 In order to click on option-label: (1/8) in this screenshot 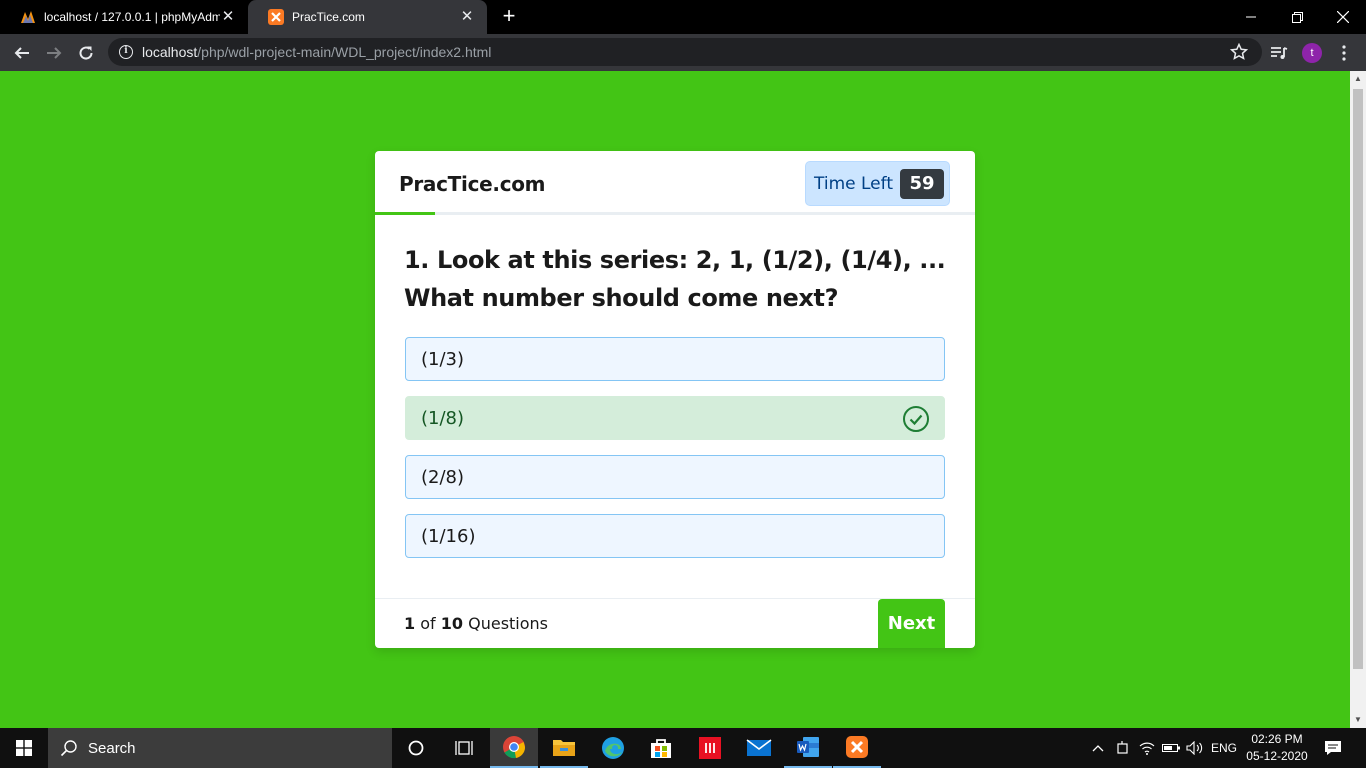, I will do `click(443, 418)`.